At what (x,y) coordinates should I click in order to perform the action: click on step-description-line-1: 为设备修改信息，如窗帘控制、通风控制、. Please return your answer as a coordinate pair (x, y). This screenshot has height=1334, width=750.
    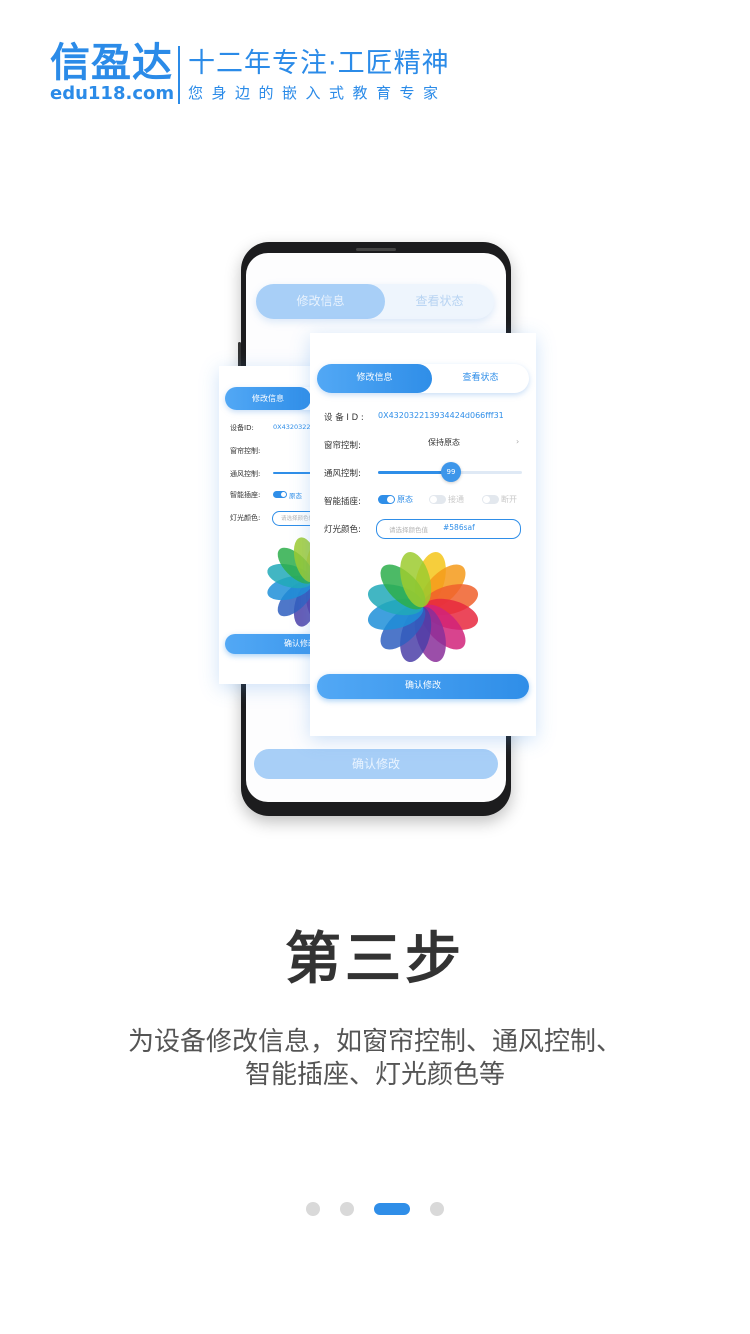
    Looking at the image, I should click on (374, 1042).